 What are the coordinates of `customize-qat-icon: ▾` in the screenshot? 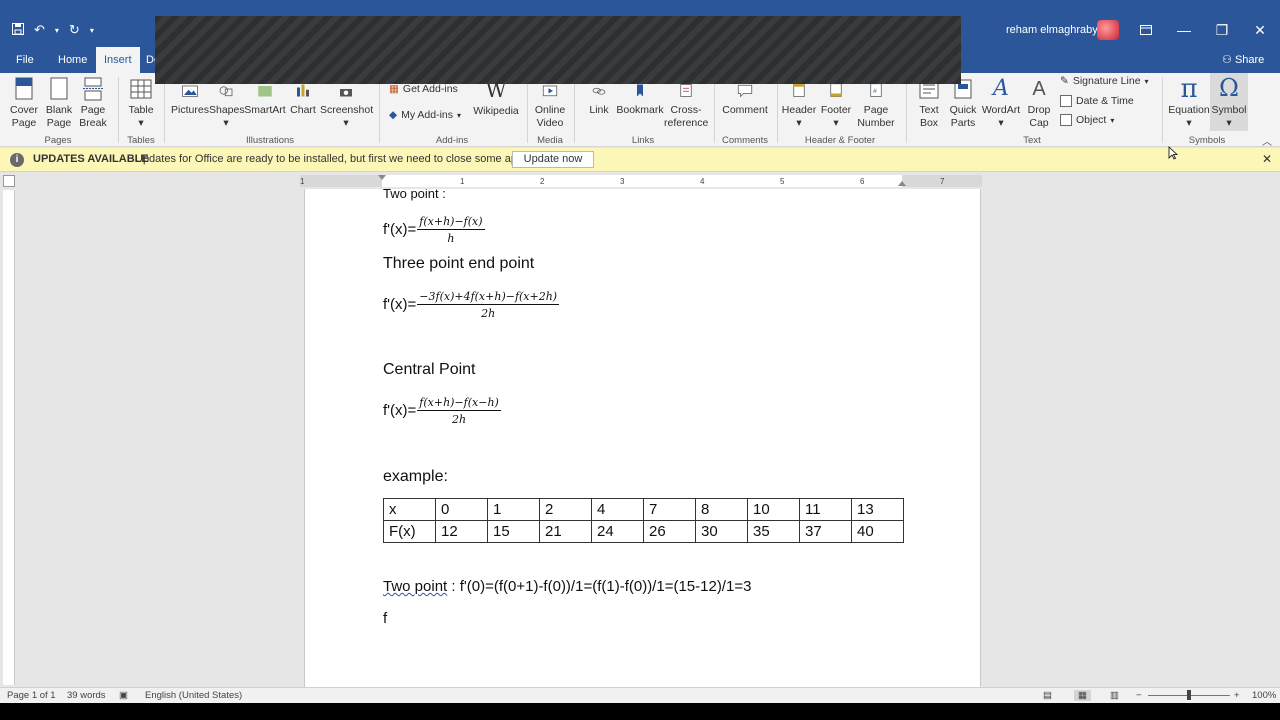 It's located at (92, 30).